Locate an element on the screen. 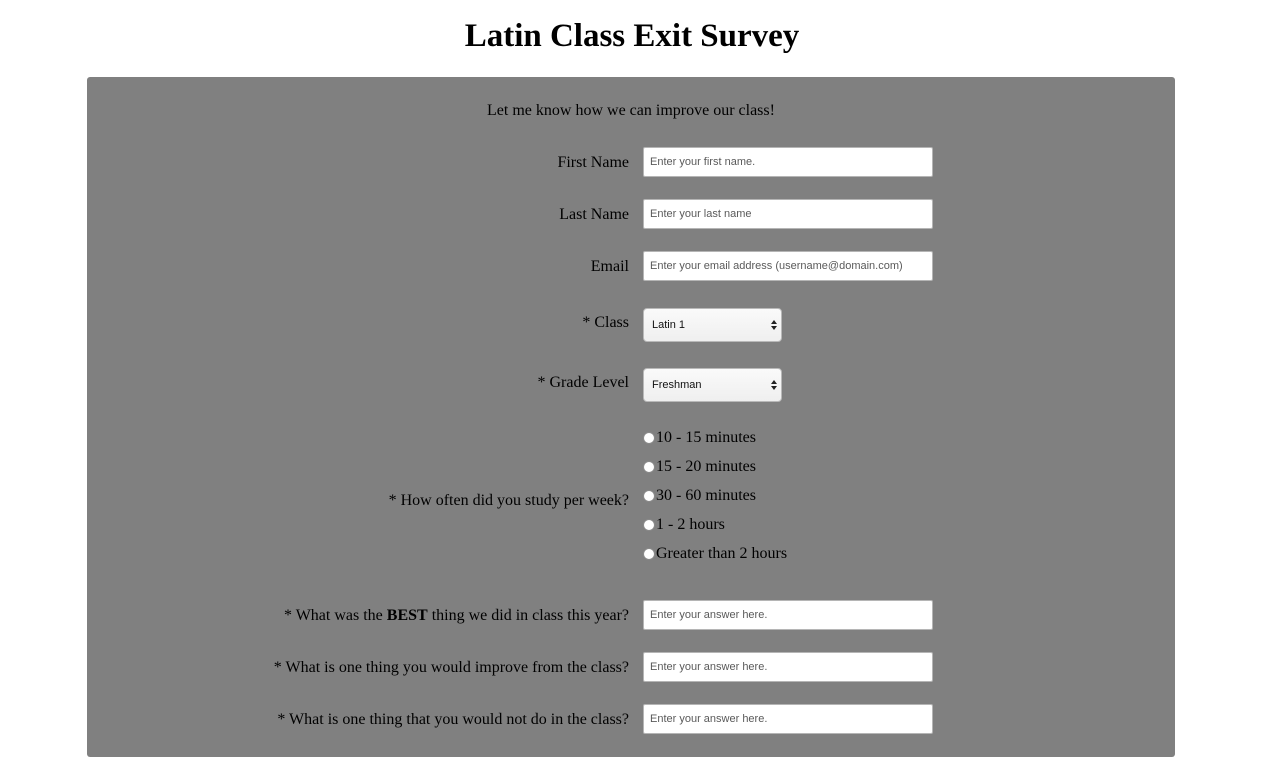 The width and height of the screenshot is (1264, 757). study-option: 15 - 20 minutes is located at coordinates (699, 467).